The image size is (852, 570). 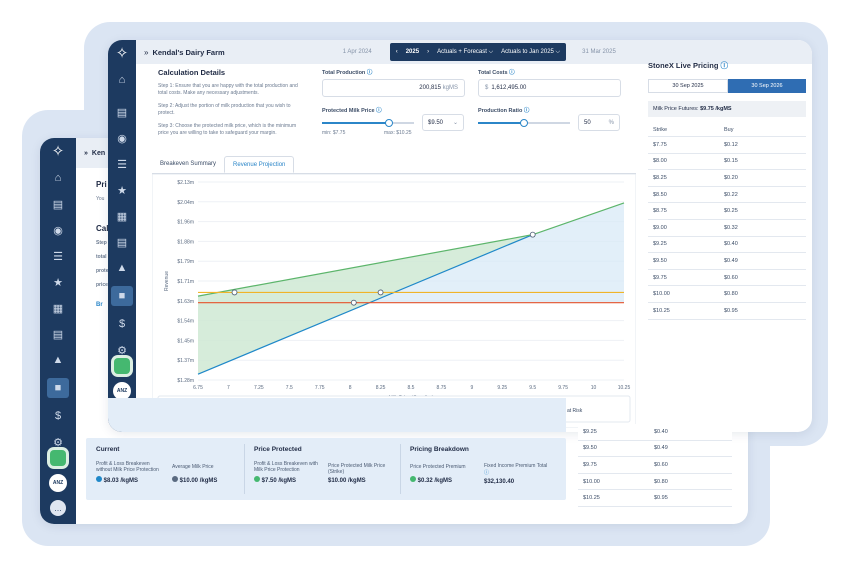 I want to click on production-ratio-input: 50%, so click(x=599, y=122).